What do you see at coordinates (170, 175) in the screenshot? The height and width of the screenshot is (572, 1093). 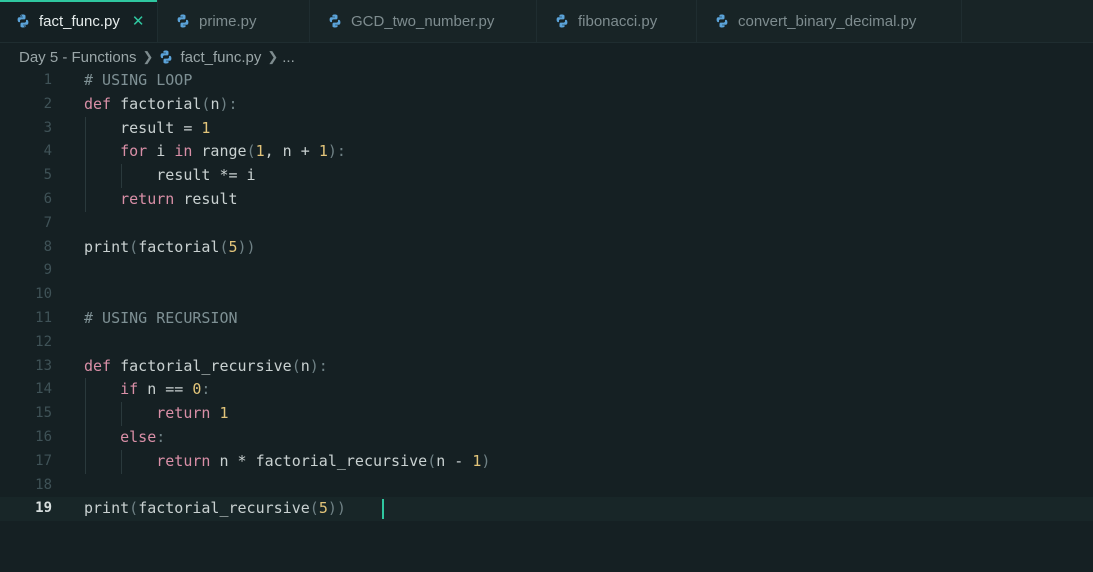 I see `code-token: result *= i` at bounding box center [170, 175].